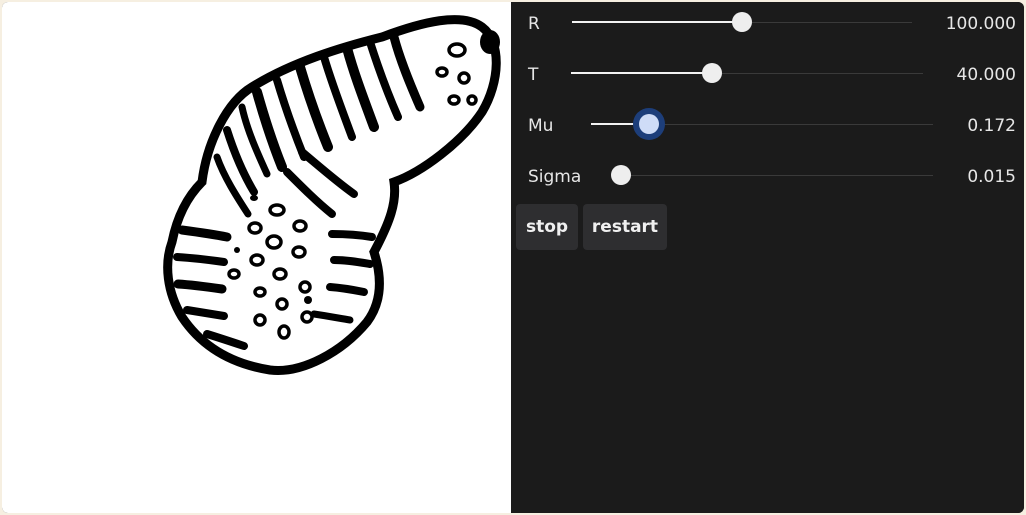 This screenshot has height=515, width=1026. I want to click on slider-row-sigma: Sigma 0.015, so click(767, 176).